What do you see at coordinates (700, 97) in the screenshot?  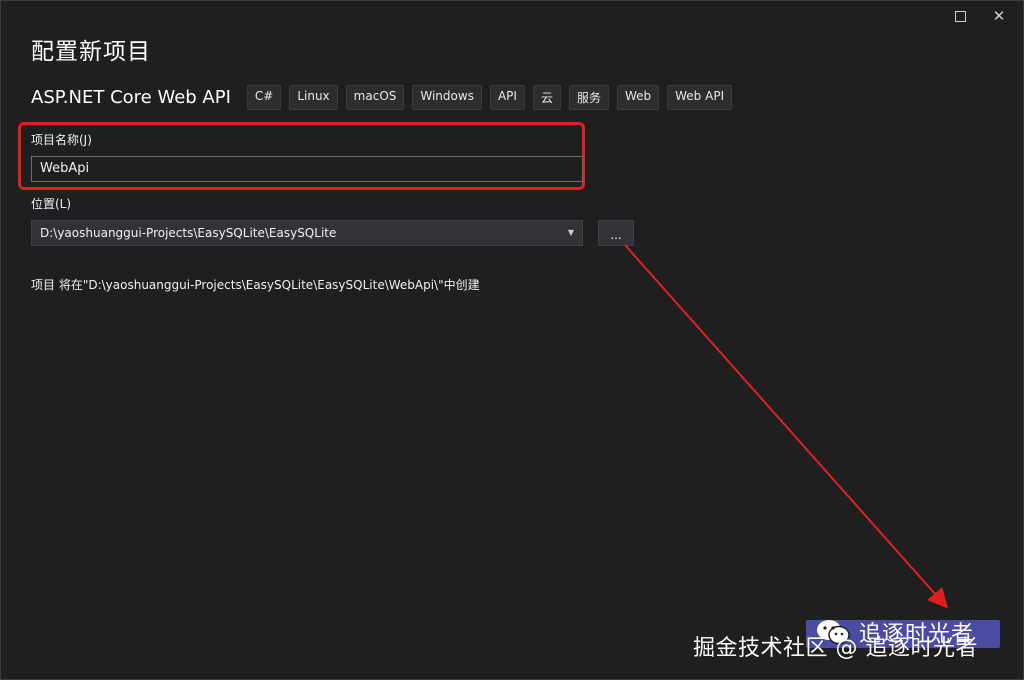 I see `tag: Web API` at bounding box center [700, 97].